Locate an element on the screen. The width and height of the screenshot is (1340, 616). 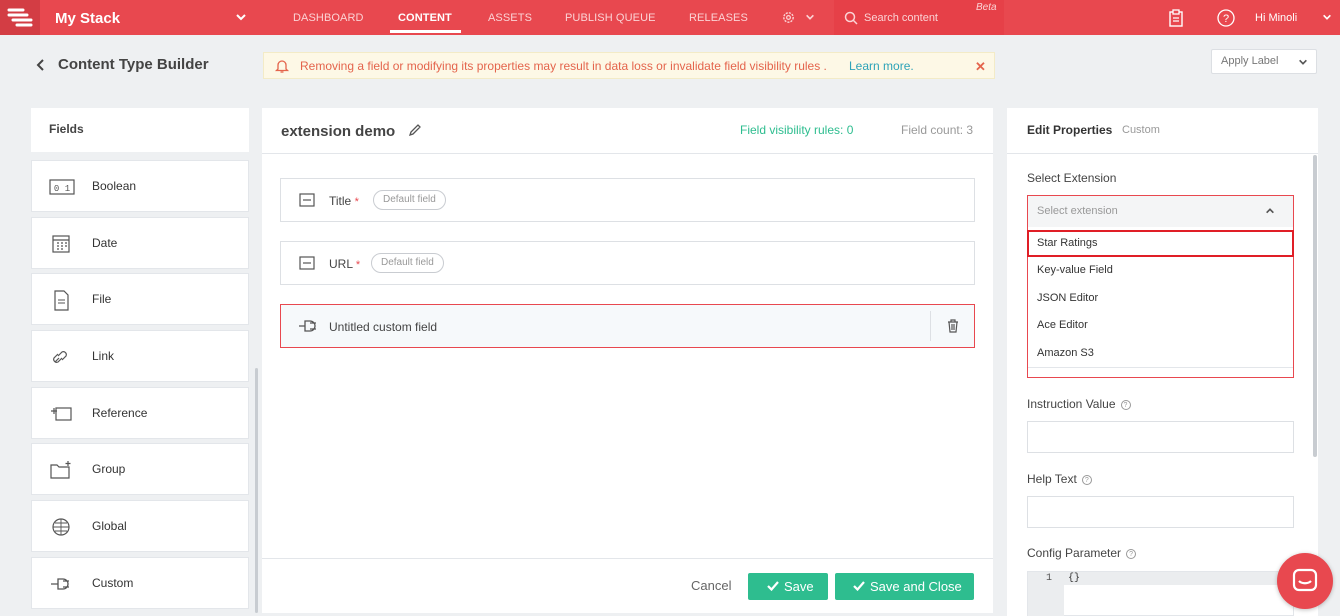
builder-footer: Cancel Save Save and Close is located at coordinates (627, 585).